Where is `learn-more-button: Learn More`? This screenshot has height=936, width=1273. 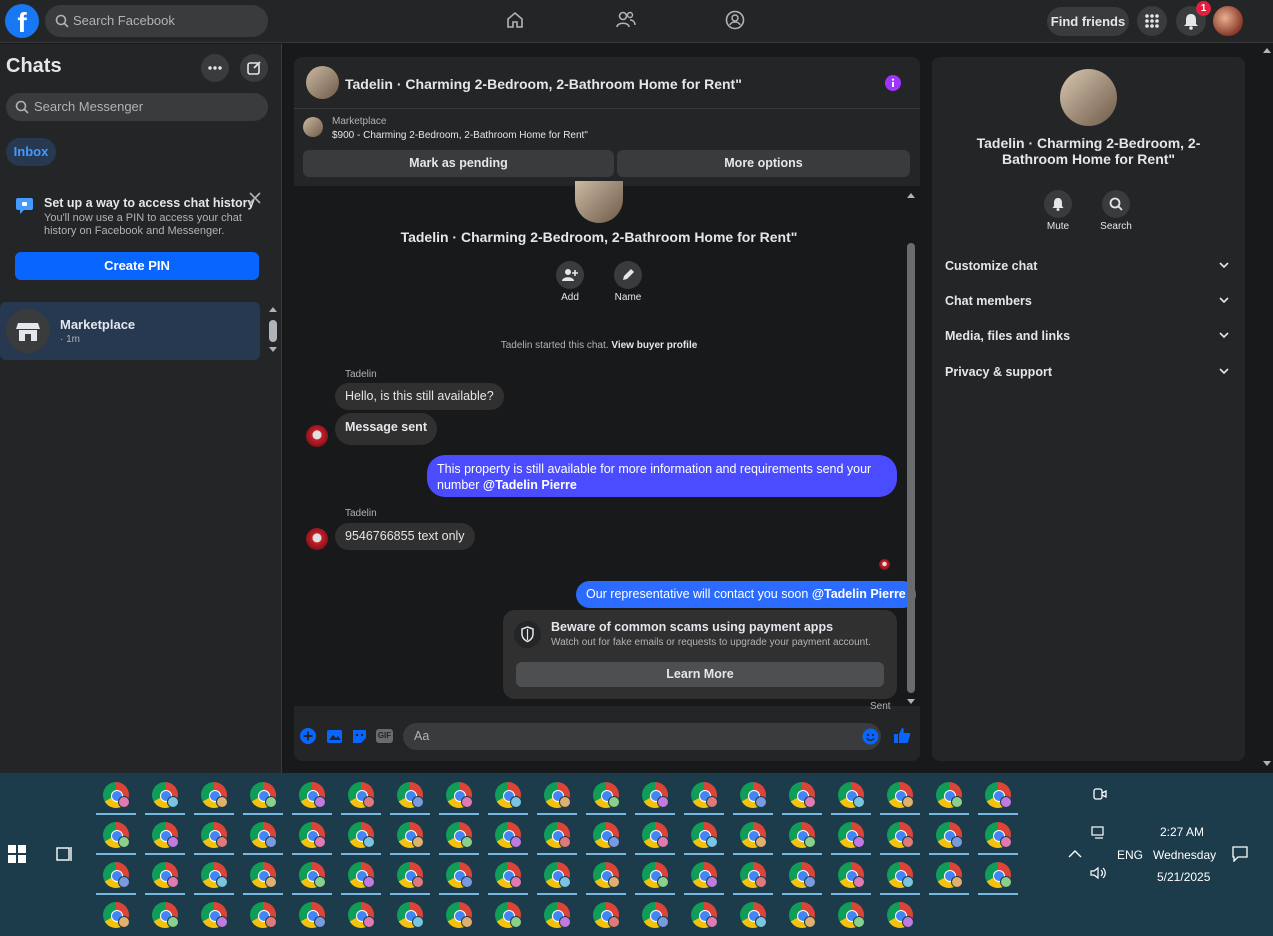
learn-more-button: Learn More is located at coordinates (700, 674).